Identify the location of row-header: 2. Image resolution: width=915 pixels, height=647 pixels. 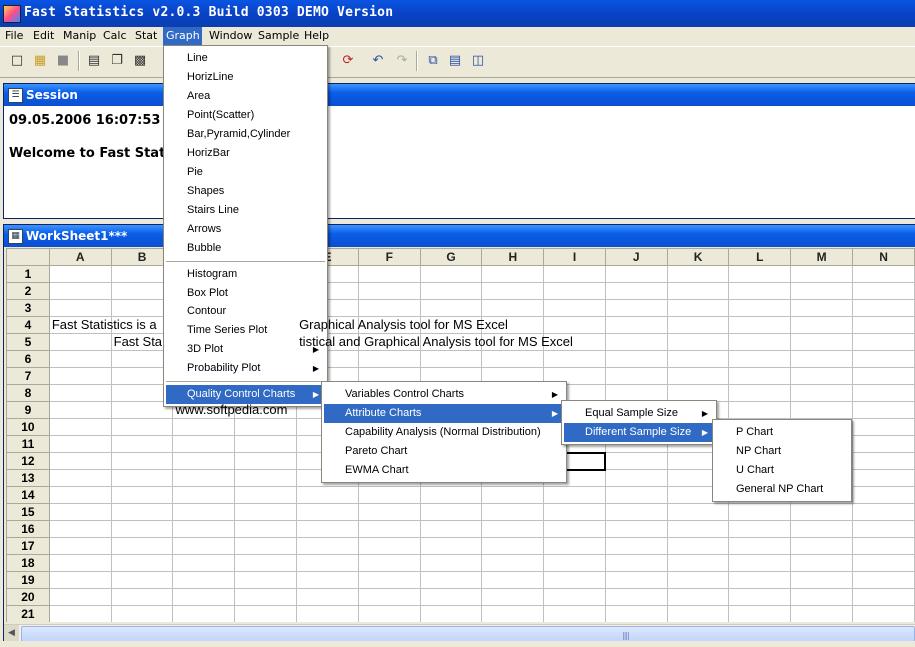
(28, 291).